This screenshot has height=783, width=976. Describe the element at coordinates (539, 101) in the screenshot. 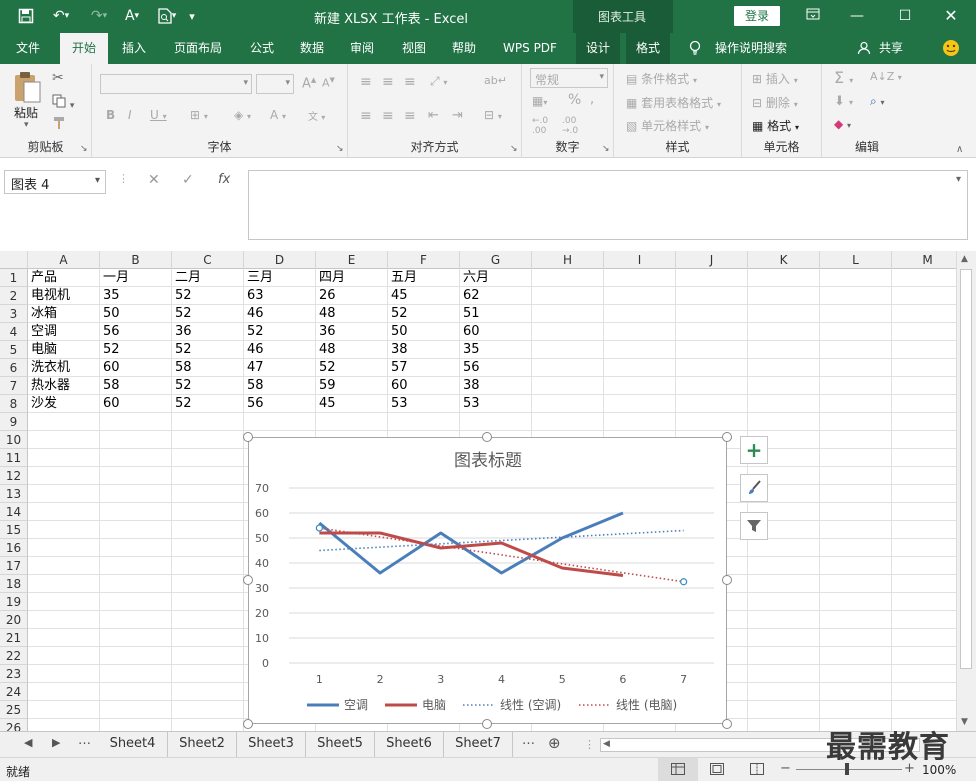

I see `currency-icon: ▦▾` at that location.